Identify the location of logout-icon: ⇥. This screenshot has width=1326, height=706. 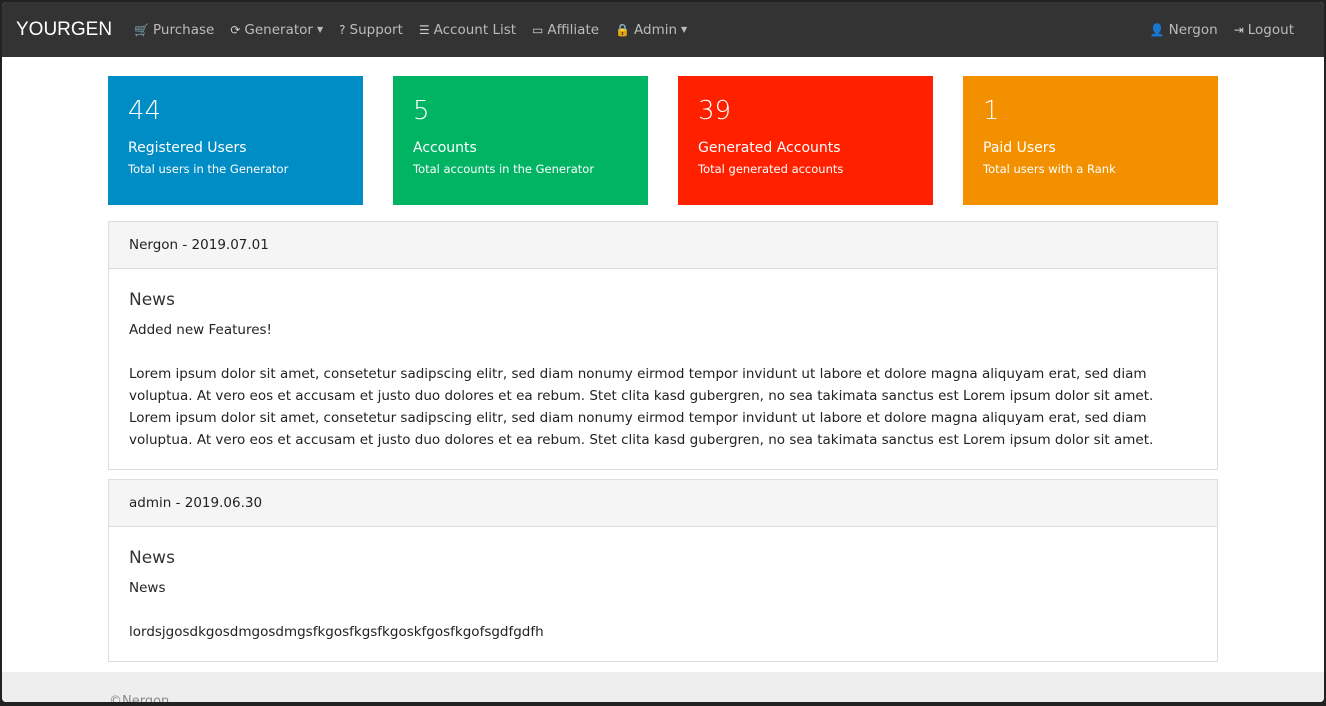
(1238, 29).